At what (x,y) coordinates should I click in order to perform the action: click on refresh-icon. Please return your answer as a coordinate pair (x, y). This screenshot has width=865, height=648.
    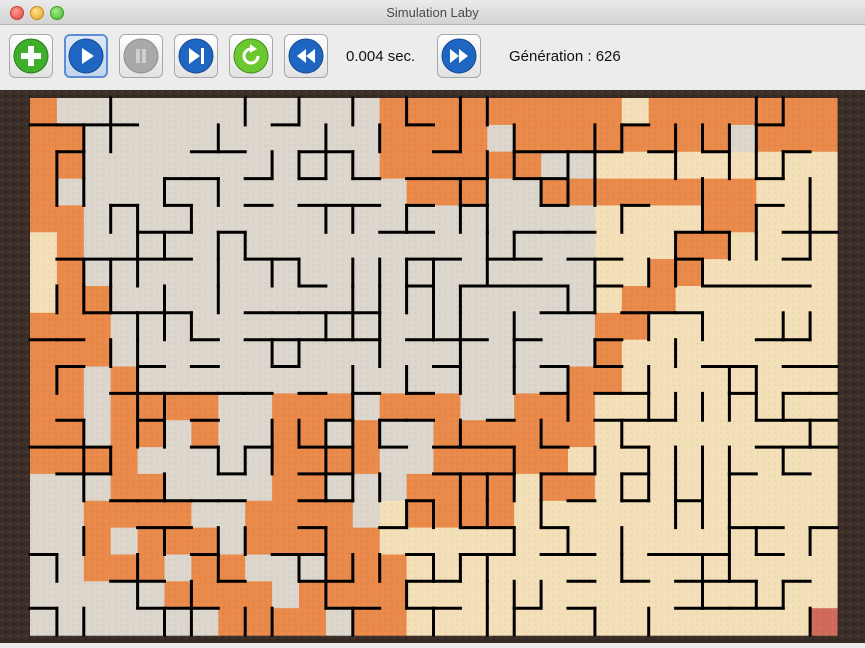
    Looking at the image, I should click on (251, 56).